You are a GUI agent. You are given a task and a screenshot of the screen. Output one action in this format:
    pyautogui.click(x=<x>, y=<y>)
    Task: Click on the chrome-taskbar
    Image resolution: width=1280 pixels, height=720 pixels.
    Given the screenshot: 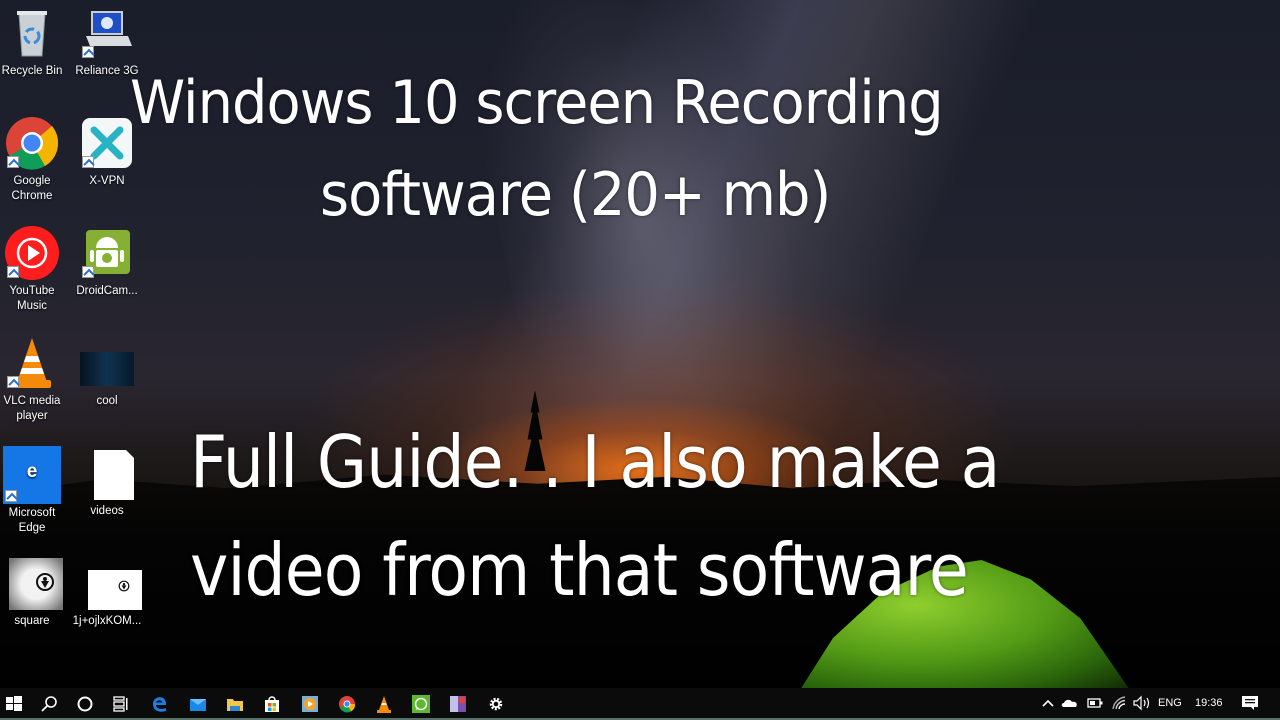 What is the action you would take?
    pyautogui.click(x=347, y=704)
    